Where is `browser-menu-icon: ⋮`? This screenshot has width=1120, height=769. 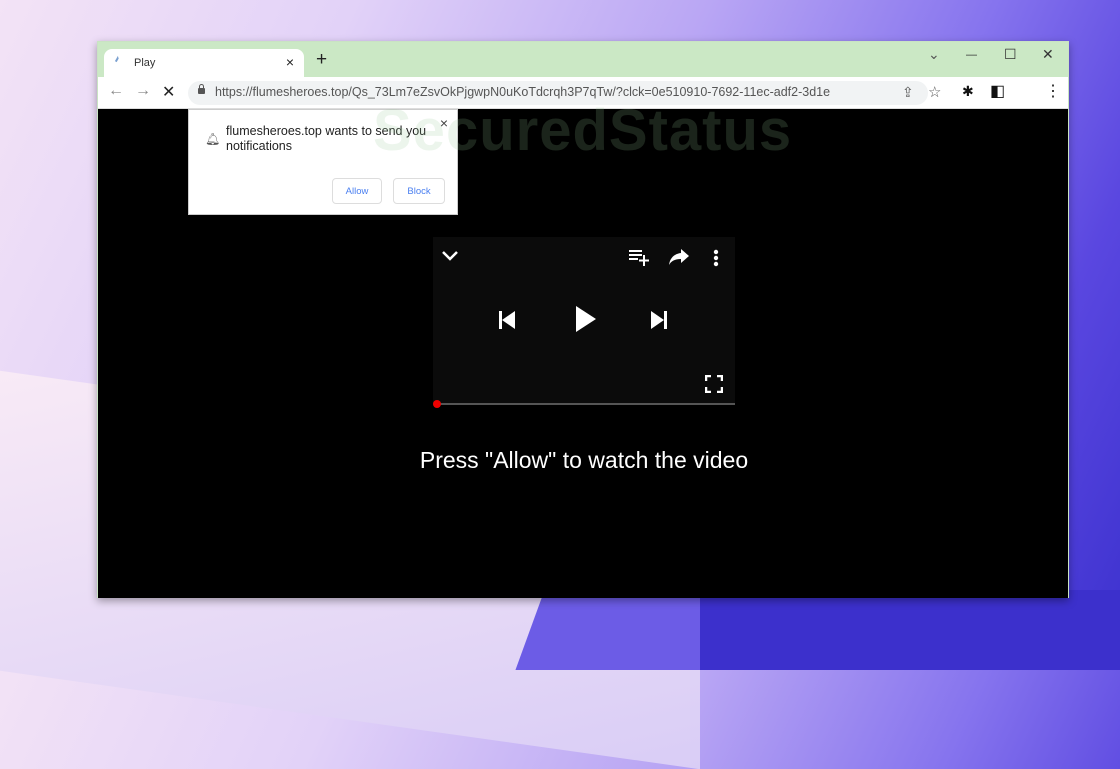 browser-menu-icon: ⋮ is located at coordinates (1053, 91).